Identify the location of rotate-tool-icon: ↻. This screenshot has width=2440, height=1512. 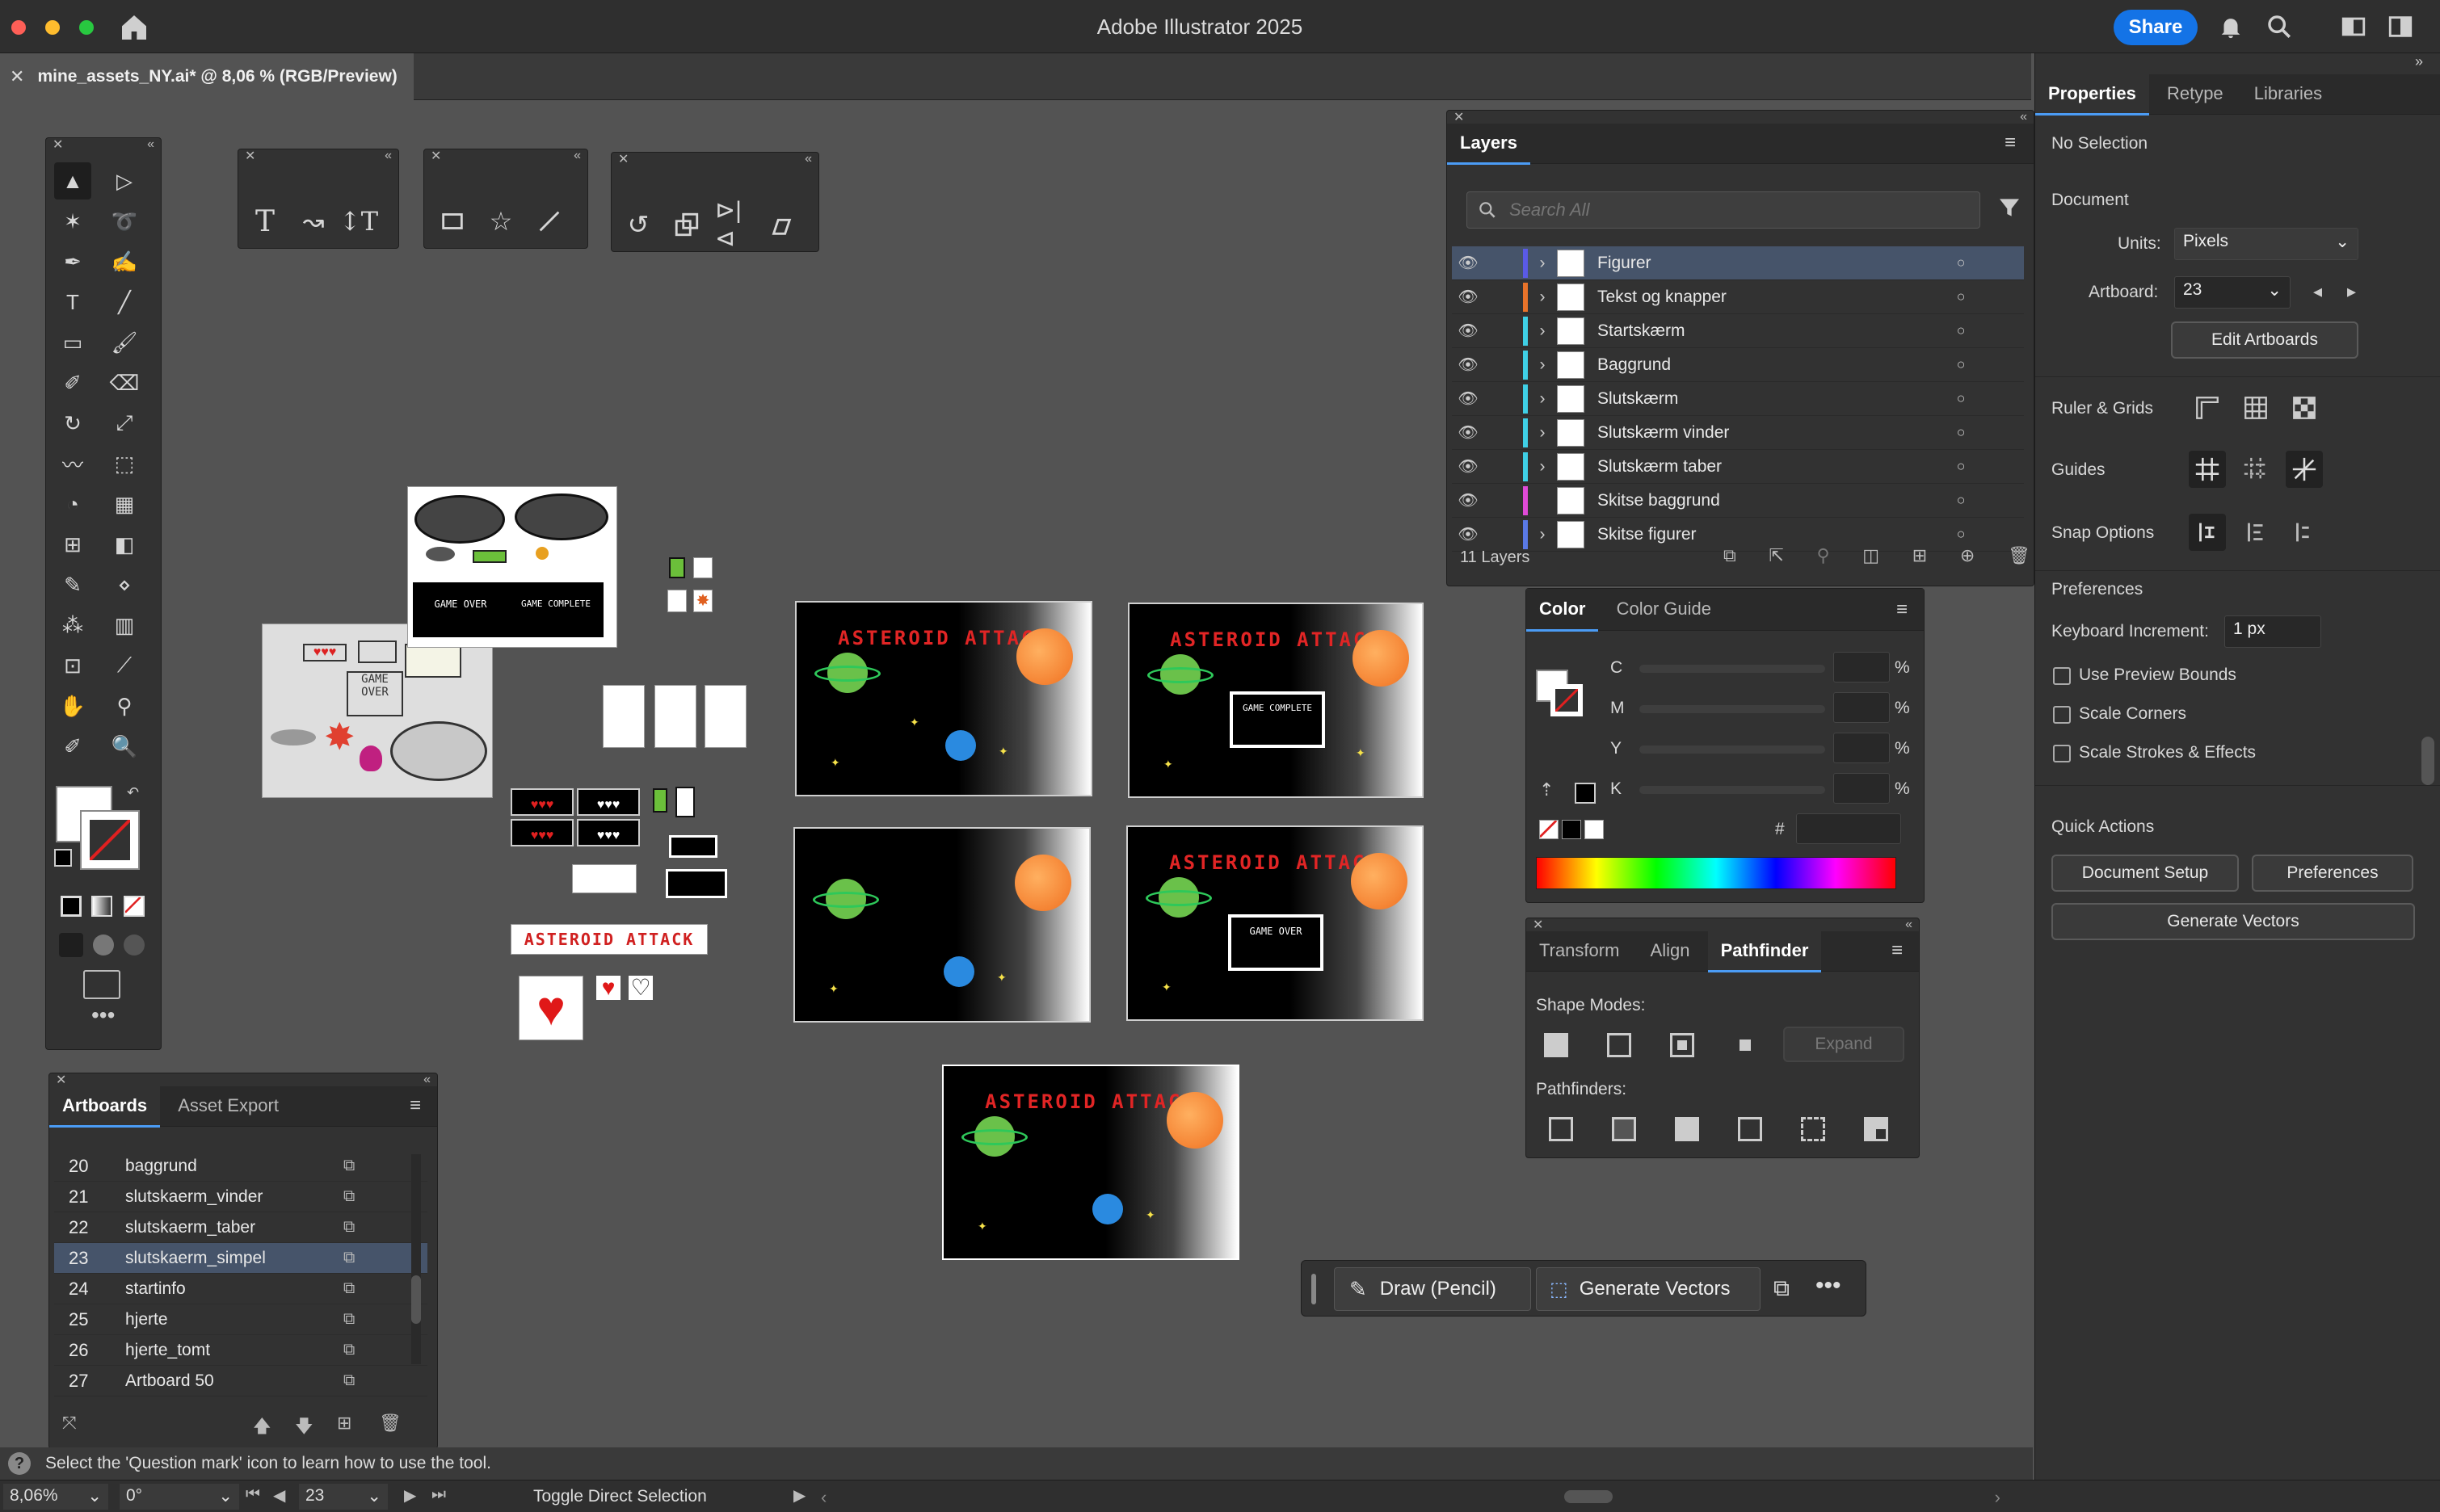
(72, 424).